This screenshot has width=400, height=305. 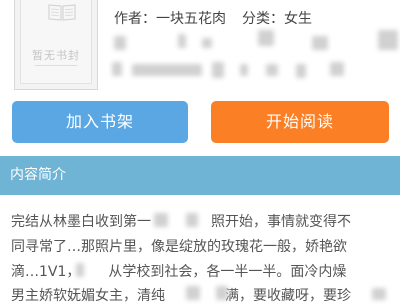 What do you see at coordinates (56, 55) in the screenshot?
I see `cover-placeholder-text: 暂无书封` at bounding box center [56, 55].